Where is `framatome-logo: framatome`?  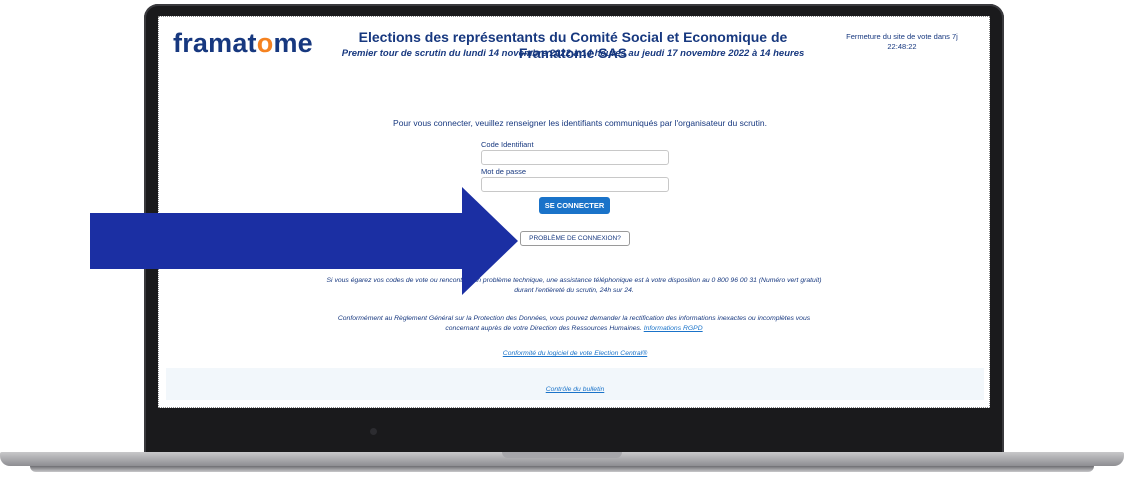 framatome-logo: framatome is located at coordinates (243, 43).